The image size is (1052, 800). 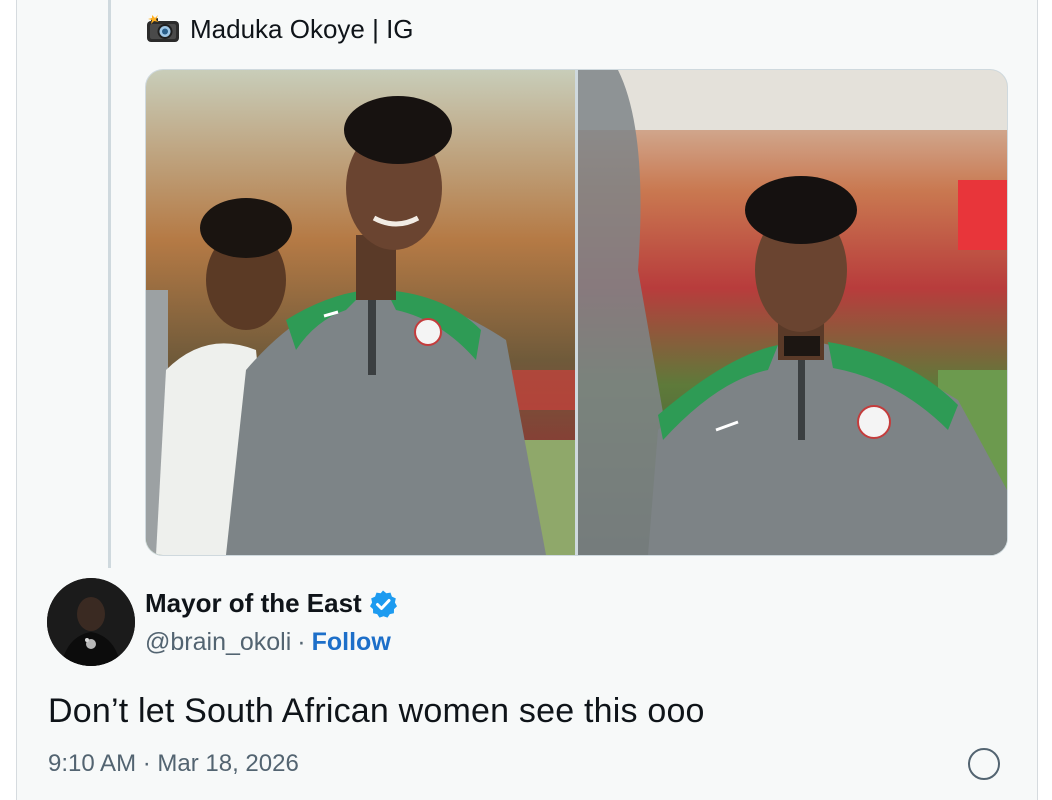 I want to click on verified-badge-icon, so click(x=383, y=604).